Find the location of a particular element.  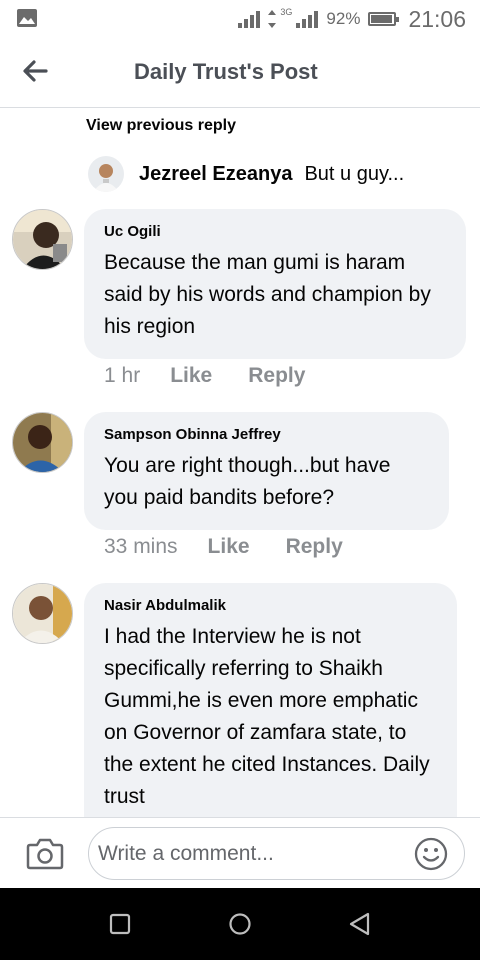

page-title: Daily Trust's Post is located at coordinates (226, 71).